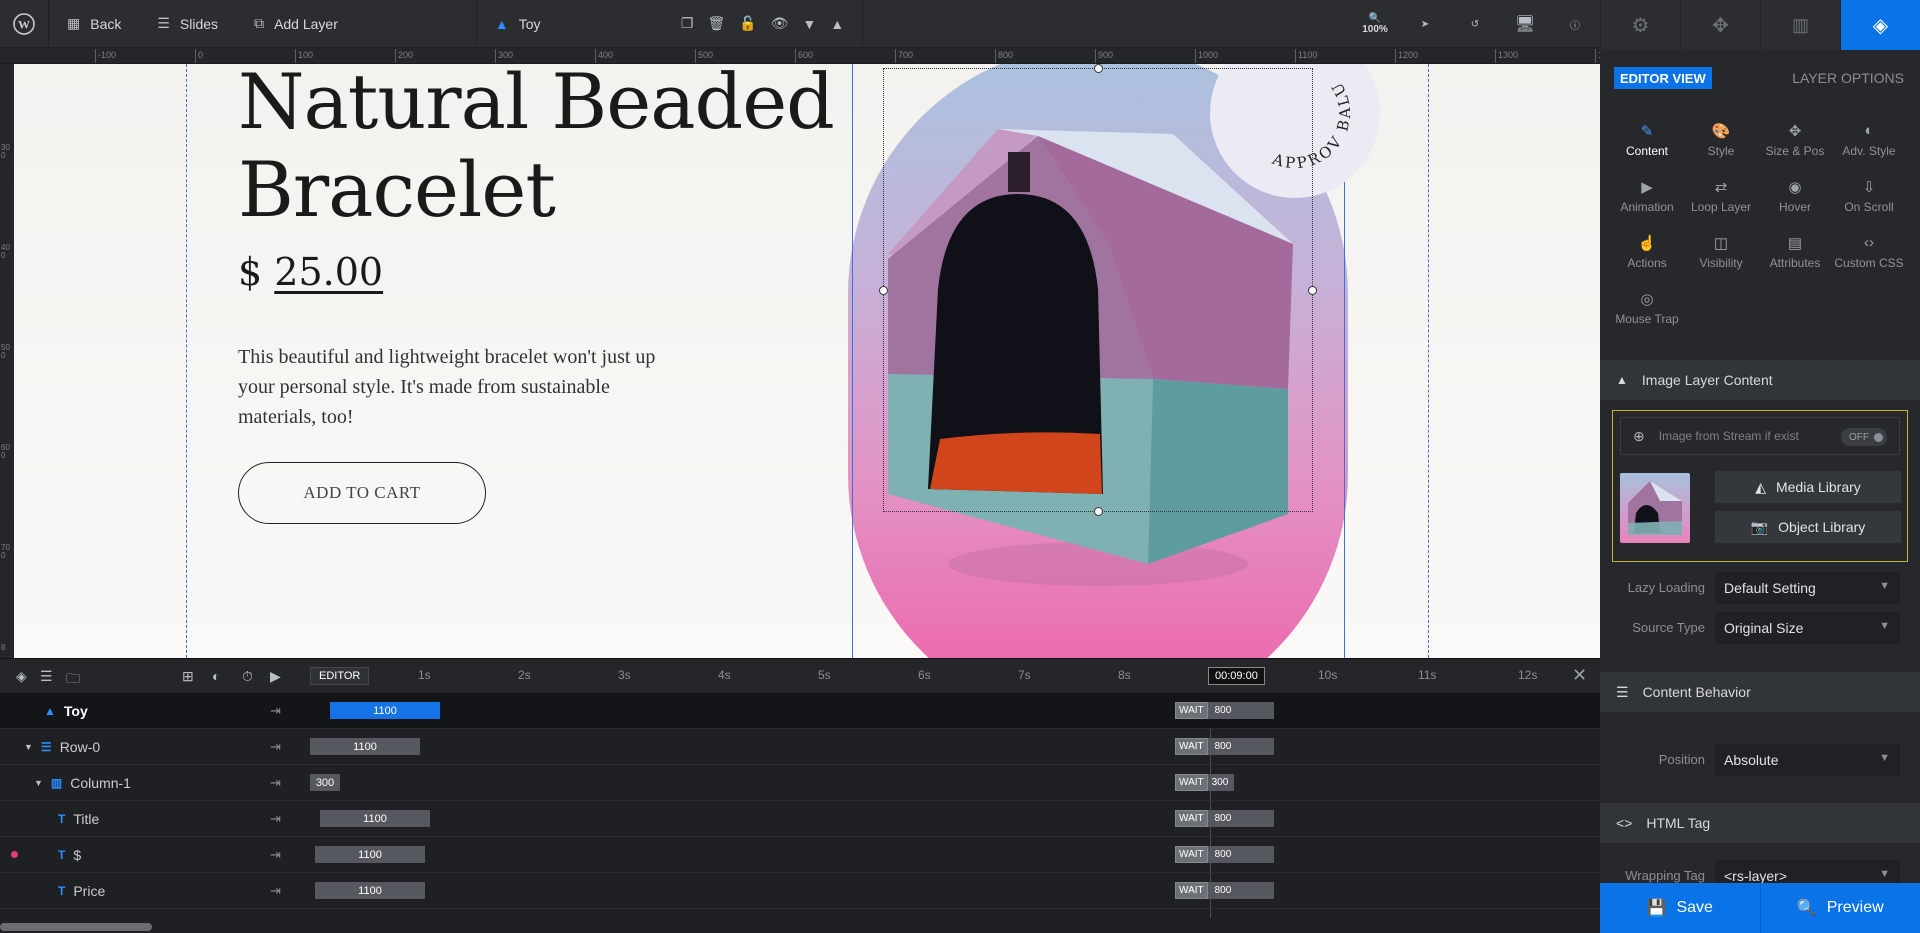  What do you see at coordinates (780, 23) in the screenshot?
I see `visibility-icon: 👁` at bounding box center [780, 23].